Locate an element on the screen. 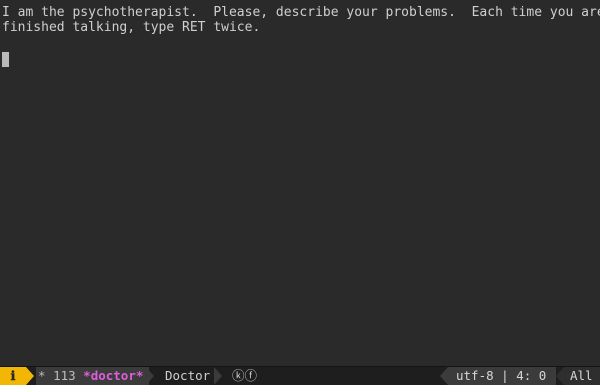 The height and width of the screenshot is (385, 600). text-cursor is located at coordinates (5, 59).